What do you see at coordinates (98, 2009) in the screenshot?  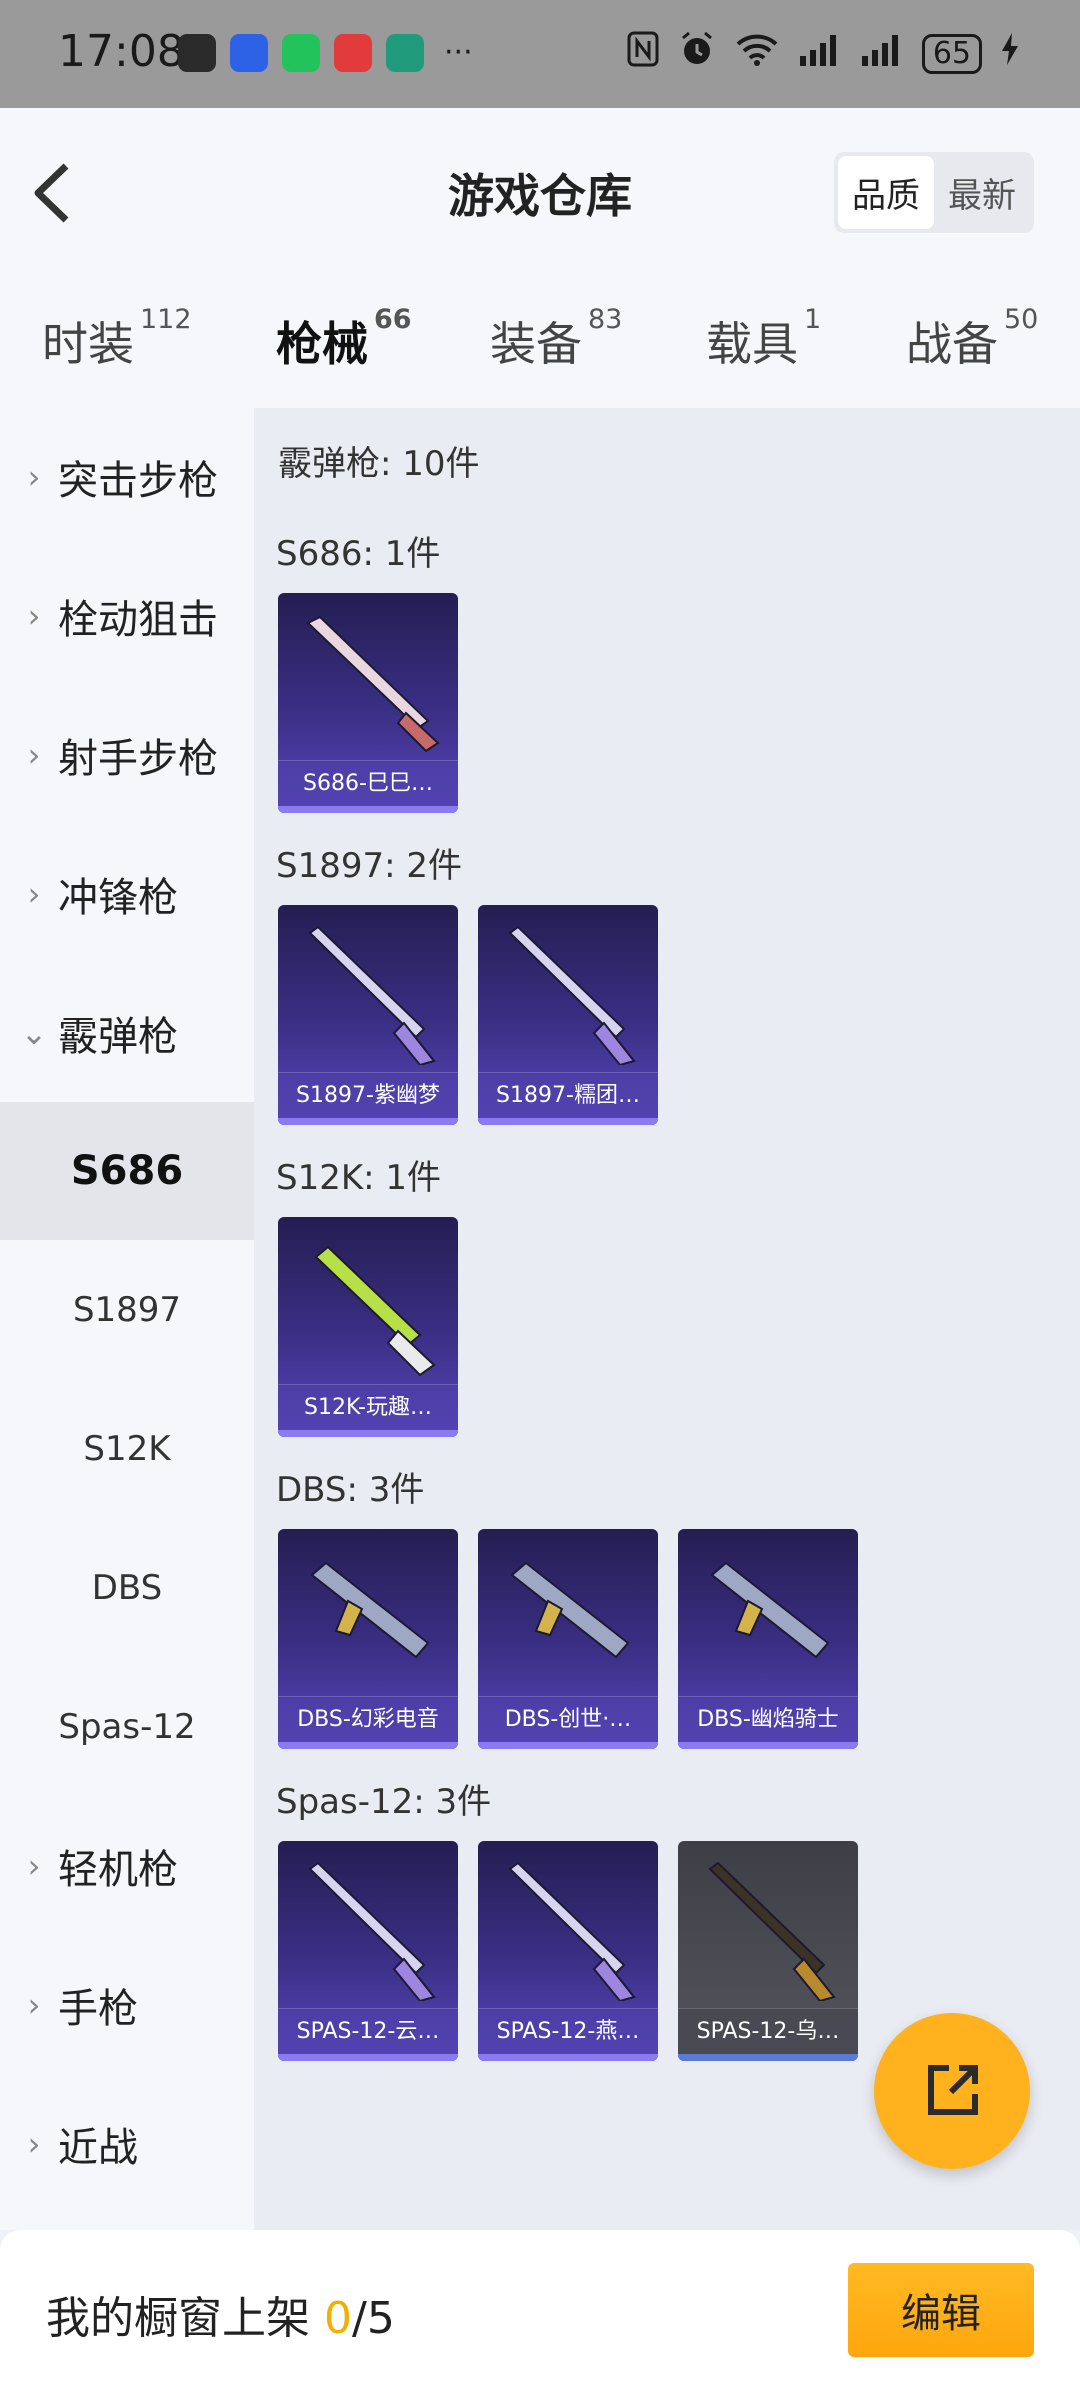 I see `sidebar-item-label: 手枪` at bounding box center [98, 2009].